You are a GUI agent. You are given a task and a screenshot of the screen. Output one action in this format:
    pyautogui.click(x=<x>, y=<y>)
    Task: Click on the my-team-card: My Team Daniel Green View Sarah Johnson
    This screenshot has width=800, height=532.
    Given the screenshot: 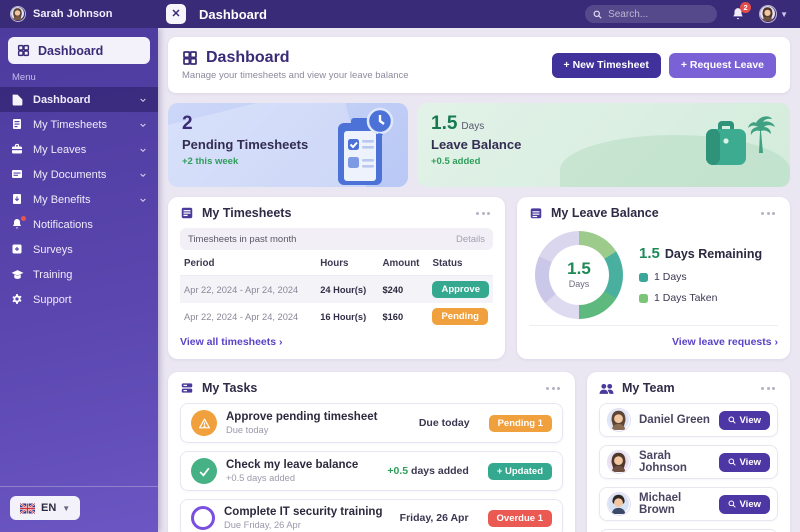 What is the action you would take?
    pyautogui.click(x=688, y=452)
    